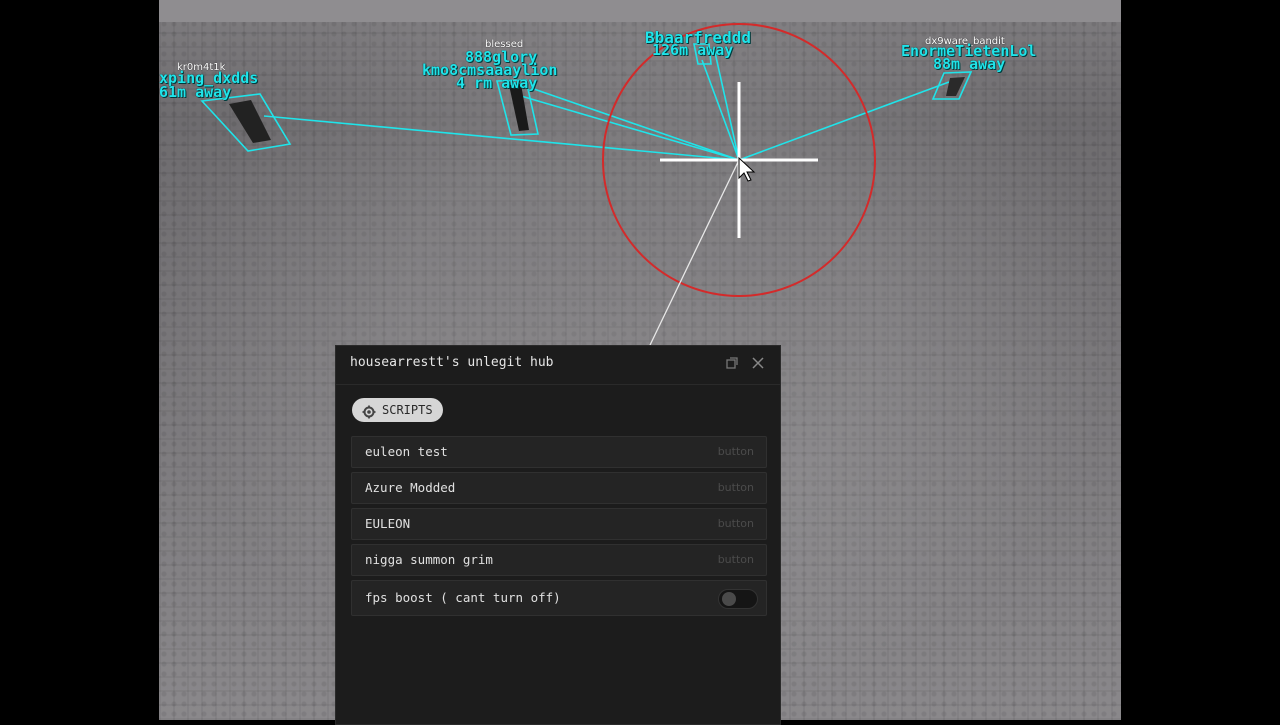  Describe the element at coordinates (497, 83) in the screenshot. I see `esp-distance: 4 rm away` at that location.